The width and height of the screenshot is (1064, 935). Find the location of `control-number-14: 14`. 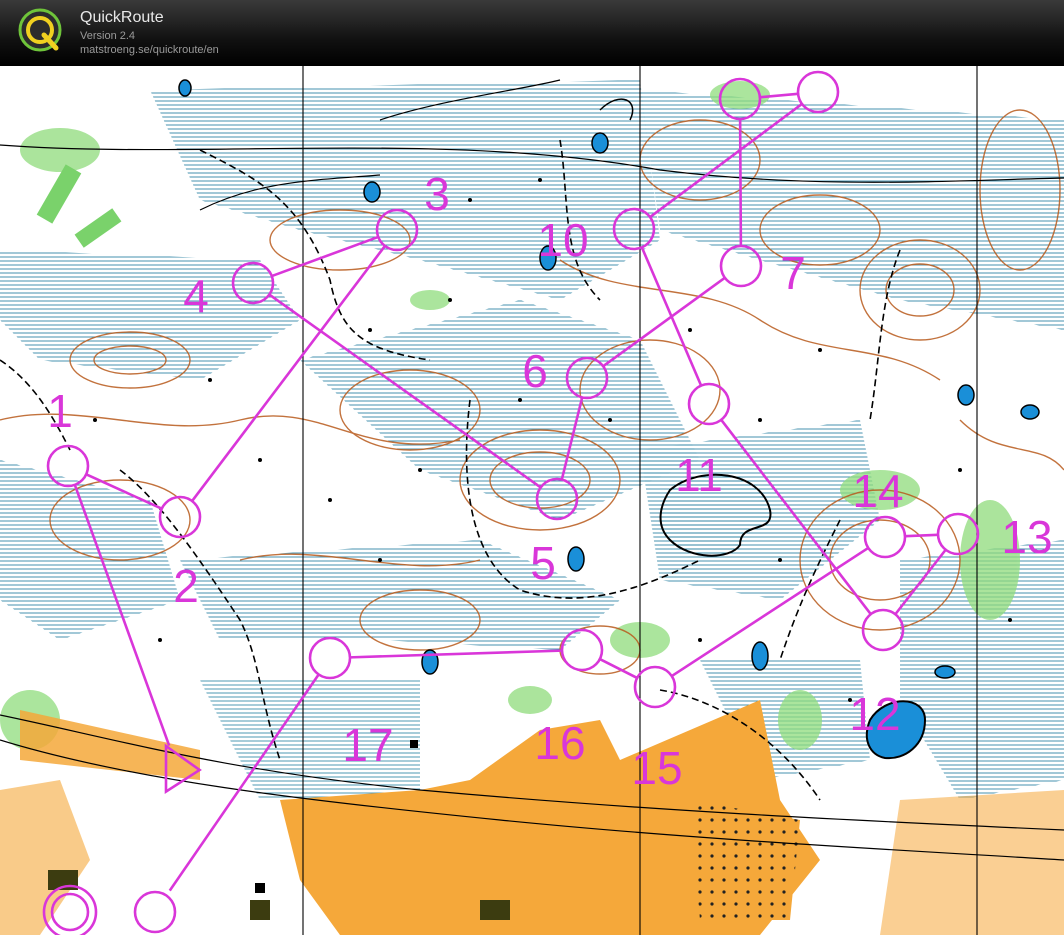

control-number-14: 14 is located at coordinates (877, 491).